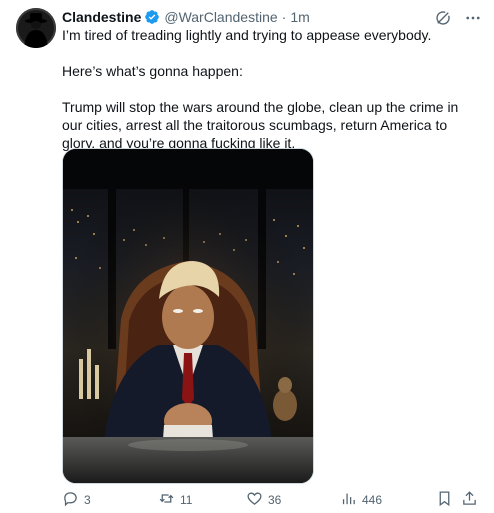 The width and height of the screenshot is (494, 513). Describe the element at coordinates (348, 500) in the screenshot. I see `views-icon` at that location.